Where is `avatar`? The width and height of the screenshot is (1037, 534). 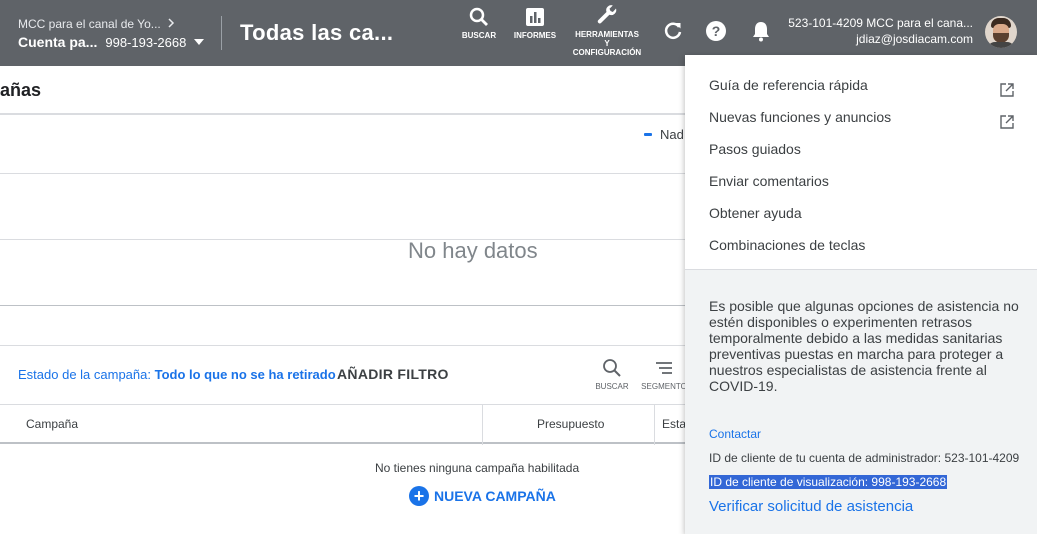
avatar is located at coordinates (1001, 32).